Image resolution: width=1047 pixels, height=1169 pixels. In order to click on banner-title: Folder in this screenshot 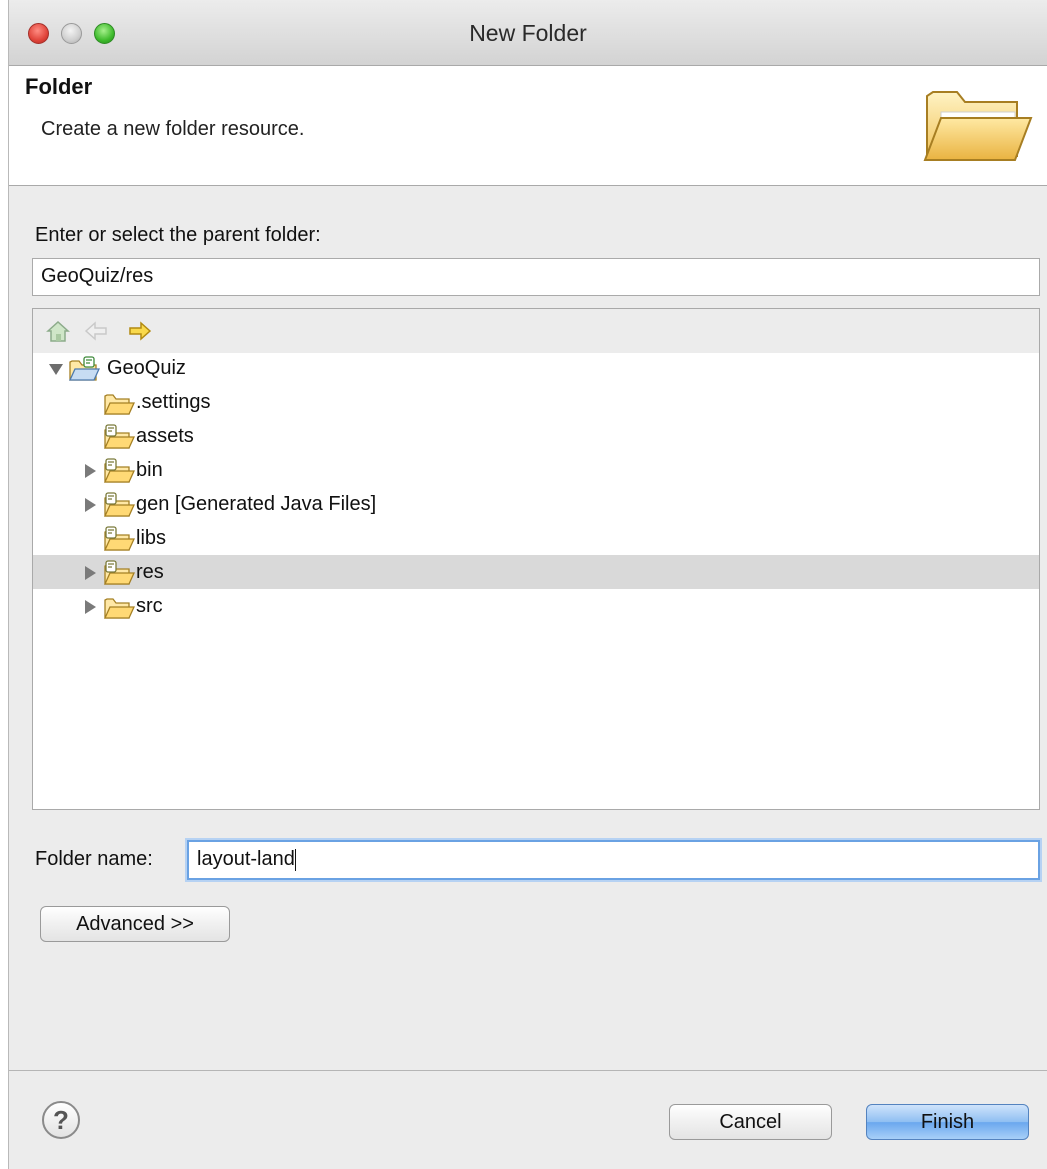, I will do `click(59, 86)`.